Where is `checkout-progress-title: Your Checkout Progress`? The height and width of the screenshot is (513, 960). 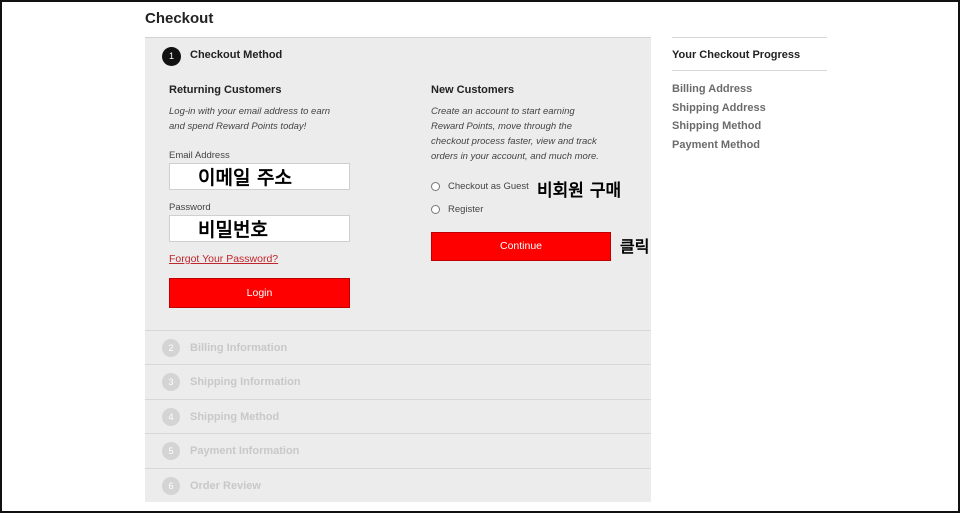 checkout-progress-title: Your Checkout Progress is located at coordinates (736, 55).